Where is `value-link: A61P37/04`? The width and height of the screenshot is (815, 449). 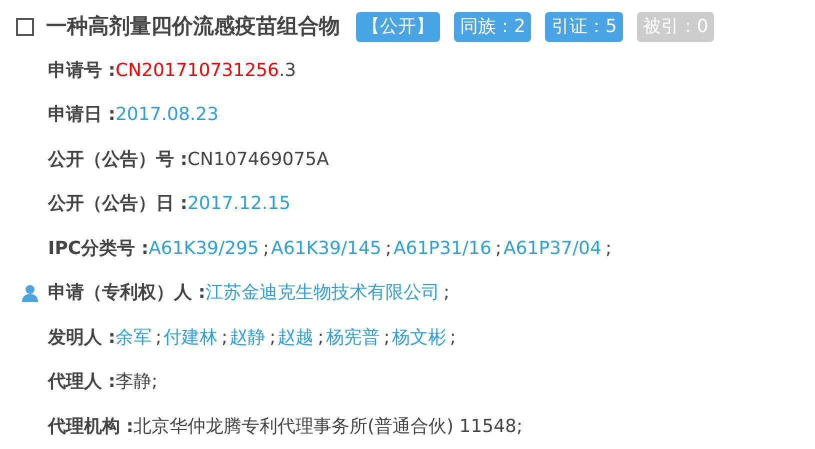 value-link: A61P37/04 is located at coordinates (552, 248).